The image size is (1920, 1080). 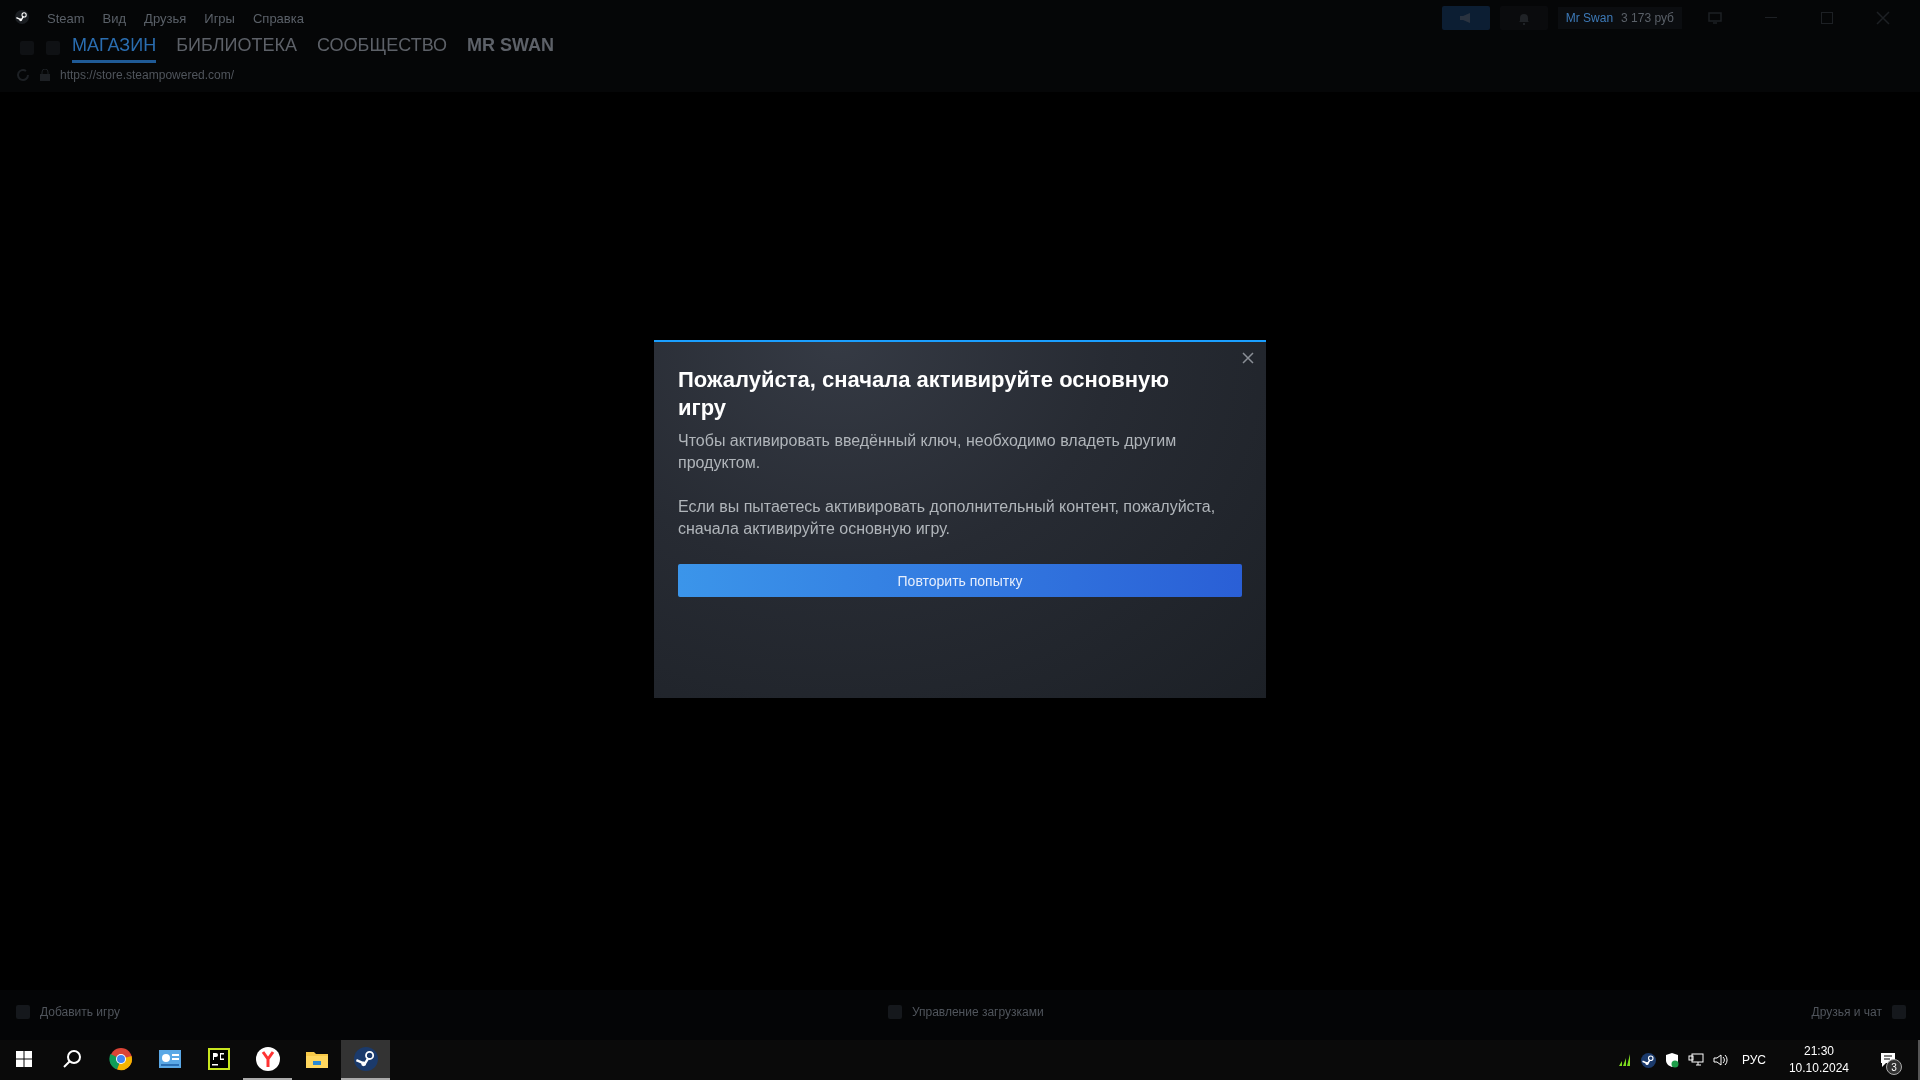 I want to click on nav-tab: MR SWAN, so click(x=511, y=48).